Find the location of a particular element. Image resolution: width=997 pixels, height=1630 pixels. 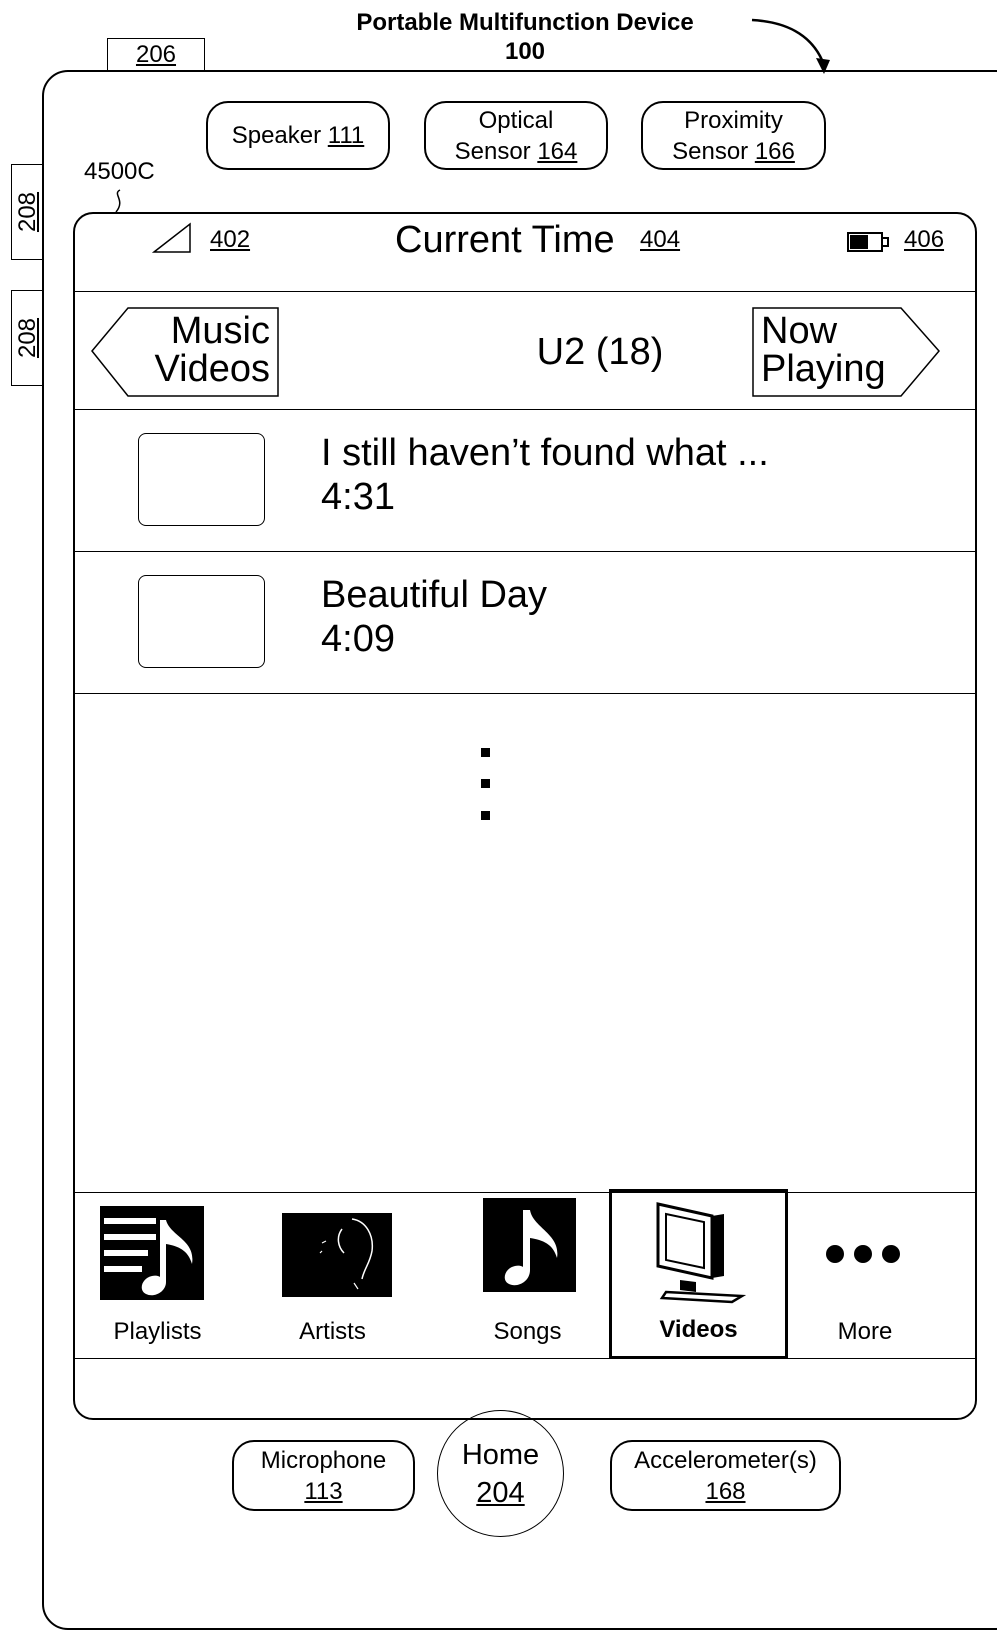

now-playing-label-2: Playing is located at coordinates (823, 369).